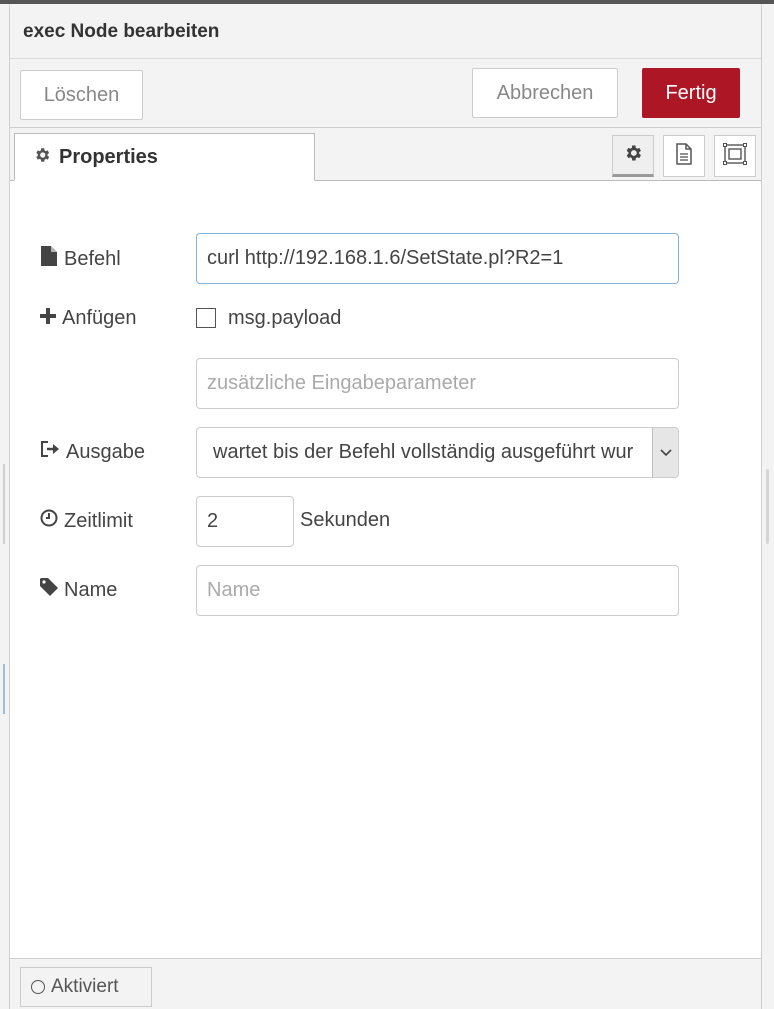 This screenshot has width=774, height=1009. Describe the element at coordinates (91, 589) in the screenshot. I see `name-label-text: Name` at that location.